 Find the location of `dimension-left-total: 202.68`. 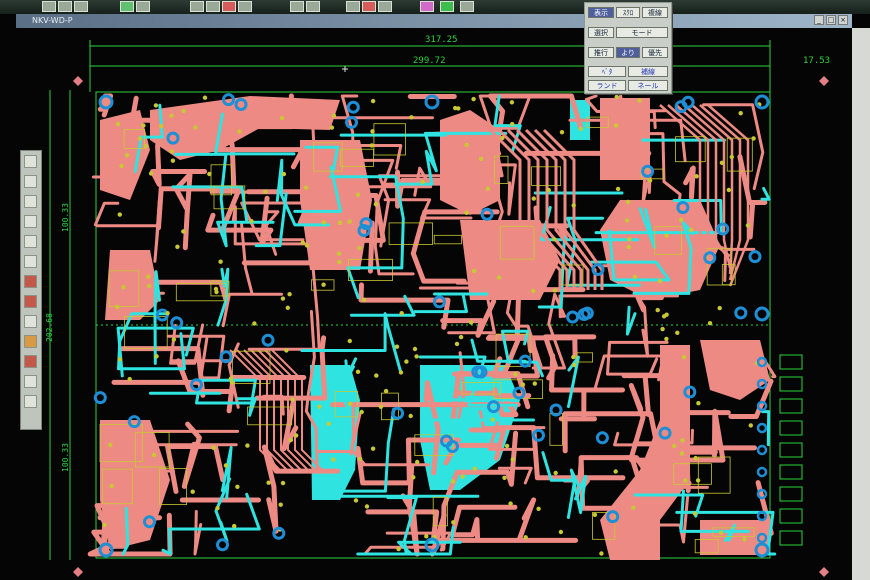

dimension-left-total: 202.68 is located at coordinates (49, 327).